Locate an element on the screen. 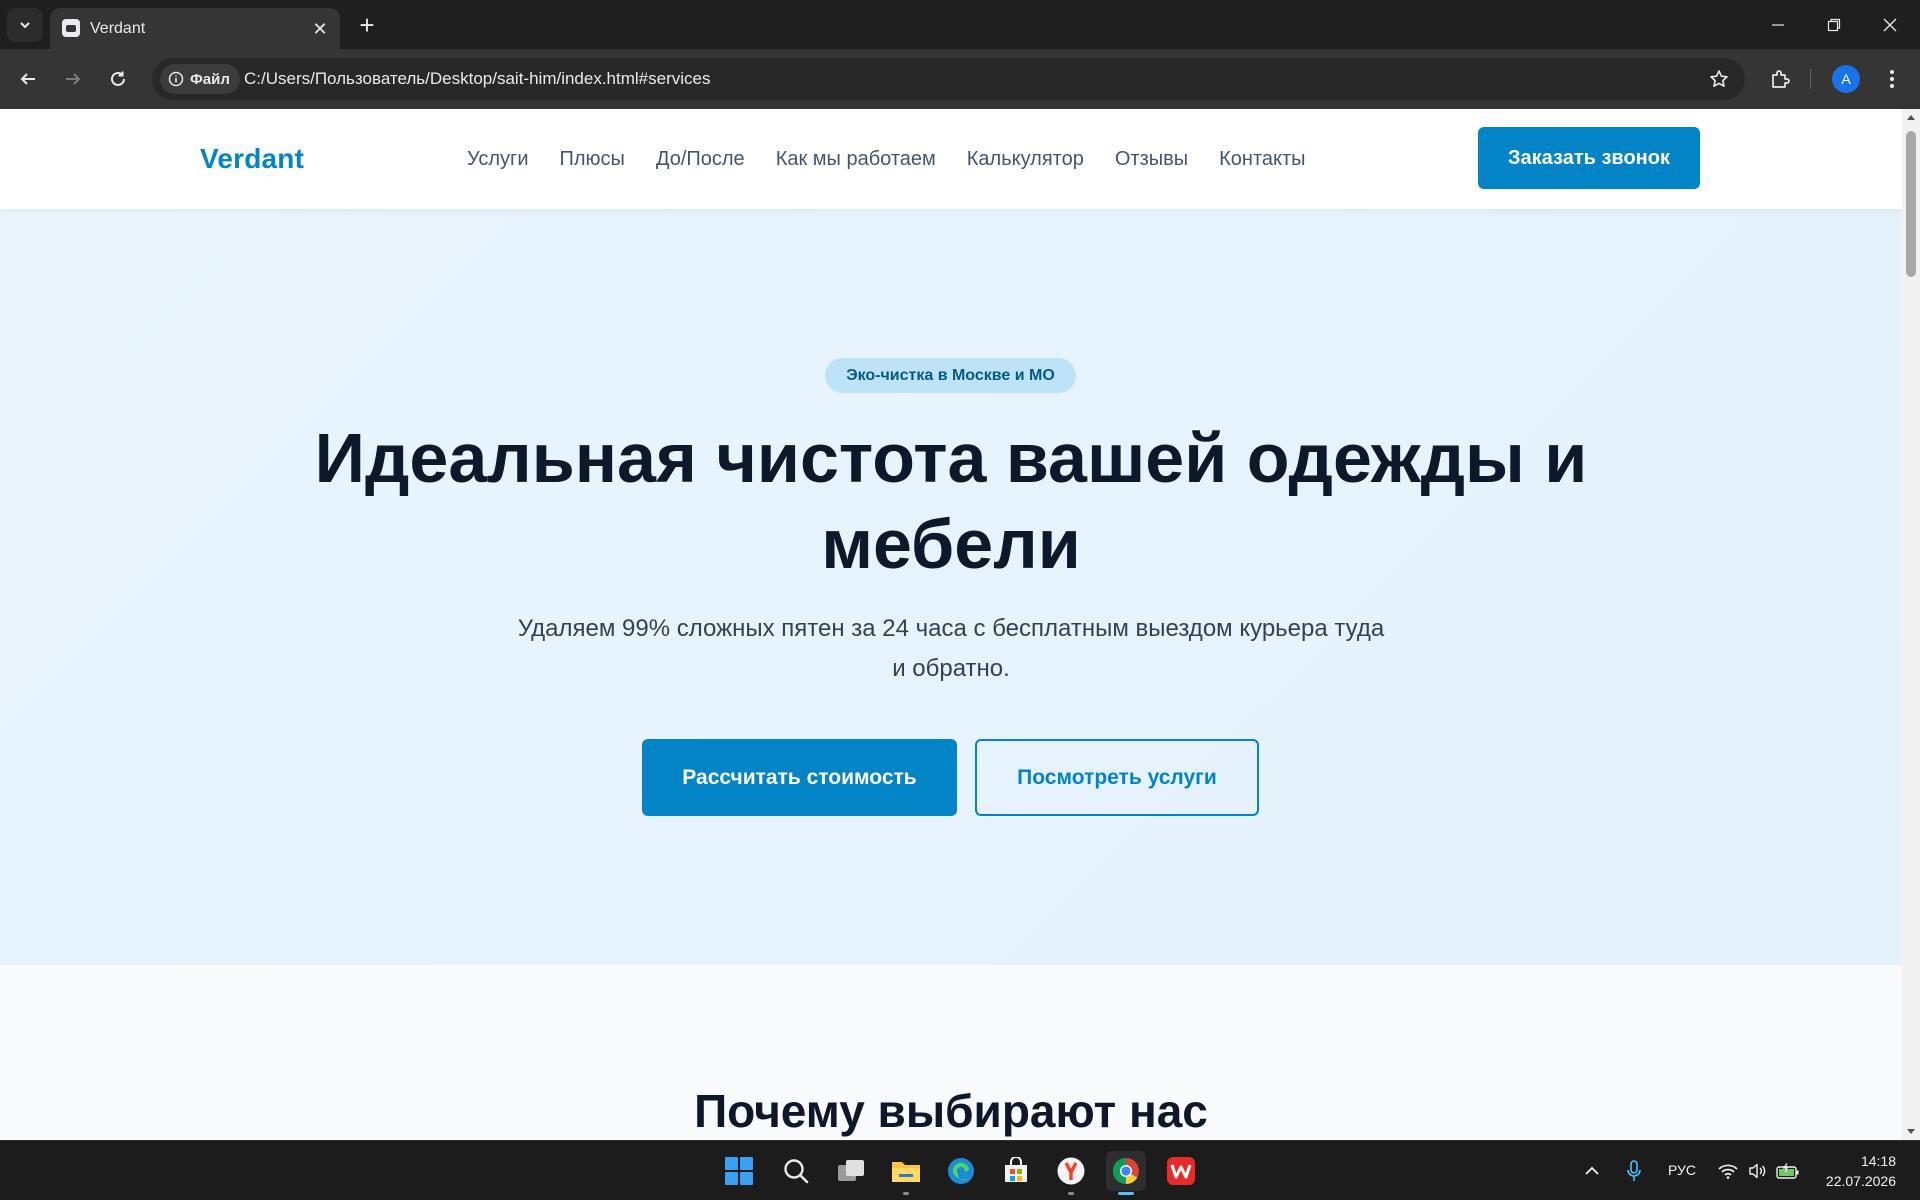 This screenshot has height=1200, width=1920. yandex-browser-icon is located at coordinates (1071, 1173).